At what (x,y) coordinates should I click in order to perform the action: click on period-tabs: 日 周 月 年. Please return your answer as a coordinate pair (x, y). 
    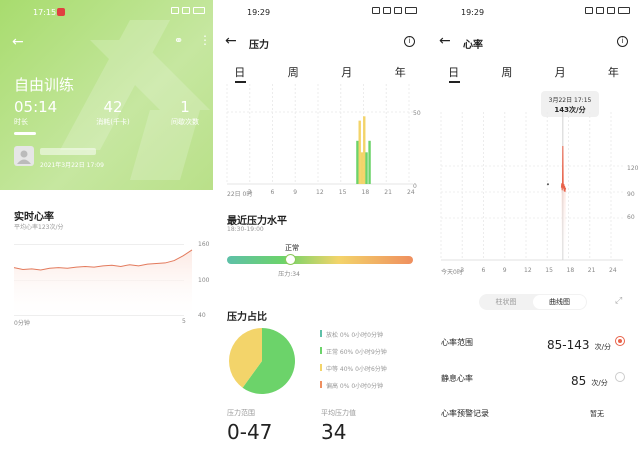
    Looking at the image, I should click on (533, 73).